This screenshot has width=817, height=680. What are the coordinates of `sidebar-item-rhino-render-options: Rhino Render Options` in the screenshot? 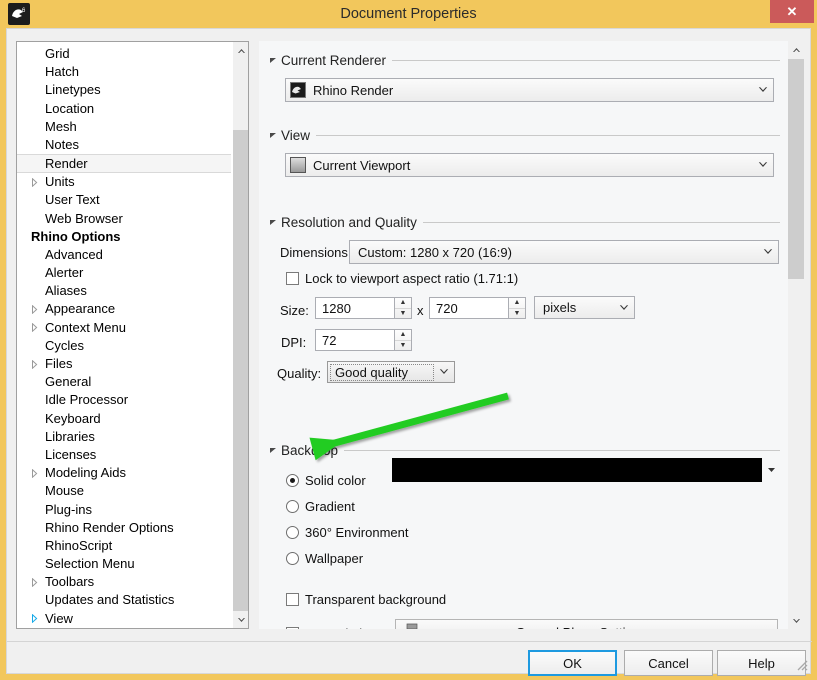 It's located at (125, 528).